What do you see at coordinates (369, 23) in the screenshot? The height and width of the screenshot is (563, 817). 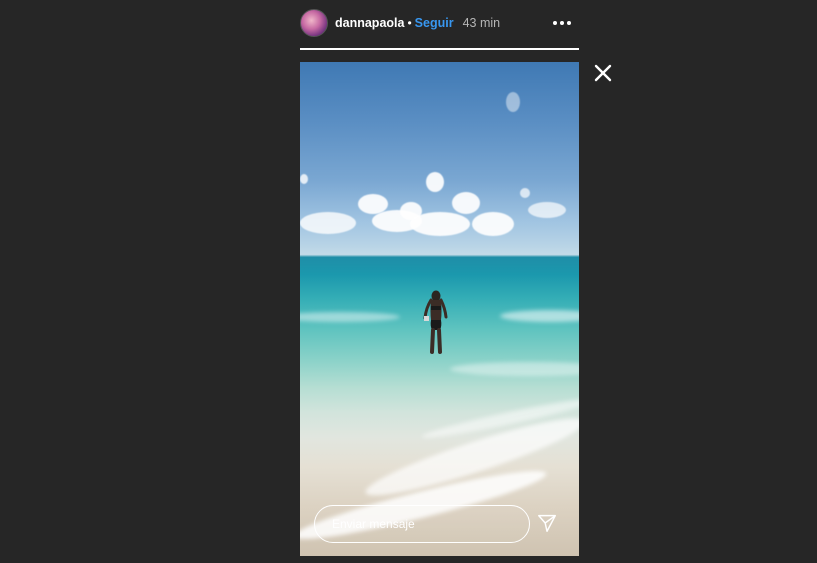 I see `username: dannapaola` at bounding box center [369, 23].